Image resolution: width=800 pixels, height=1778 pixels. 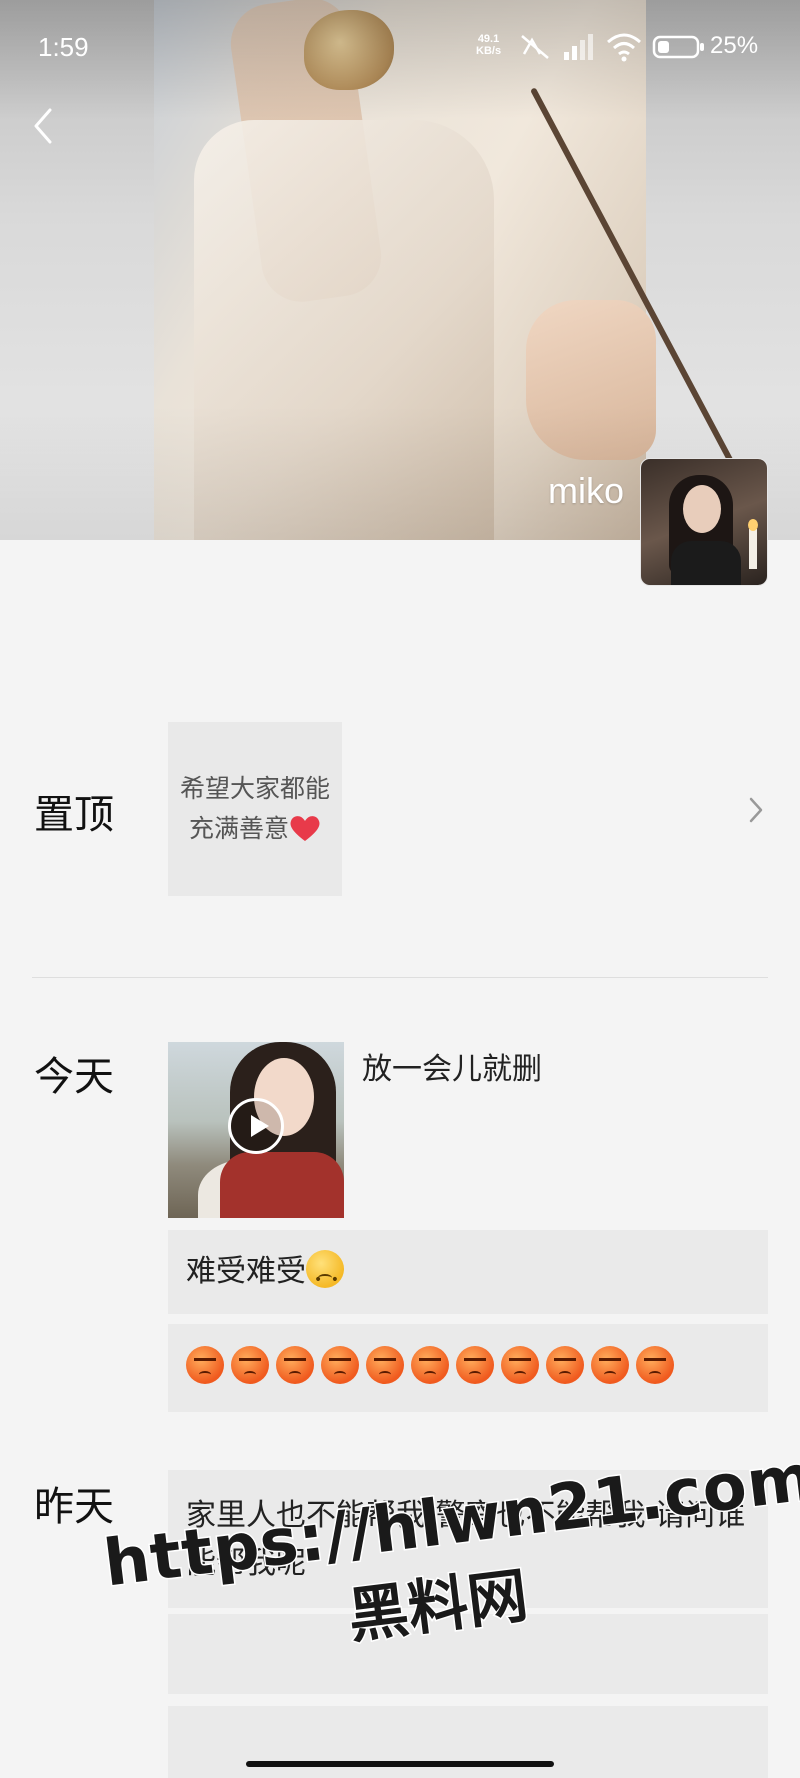 I want to click on post-text: 家里人也不能帮我 警察也不能帮我 请问谁能帮我呢, so click(x=466, y=1539).